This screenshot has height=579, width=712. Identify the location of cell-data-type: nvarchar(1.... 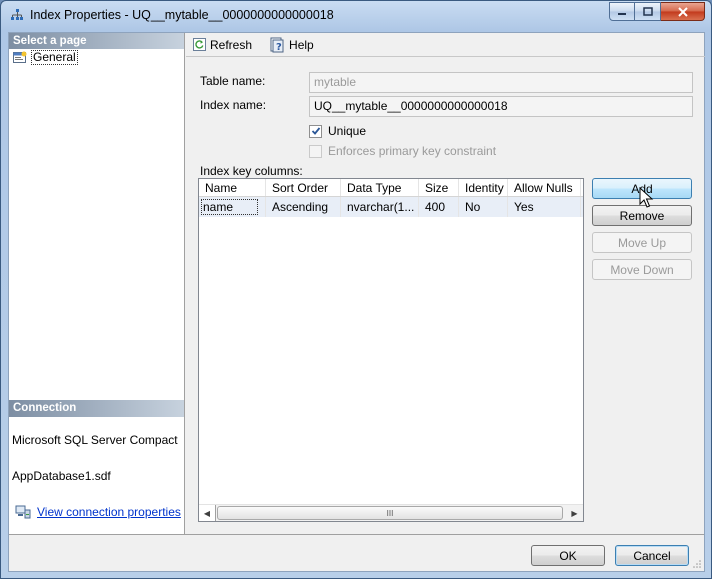
(380, 207).